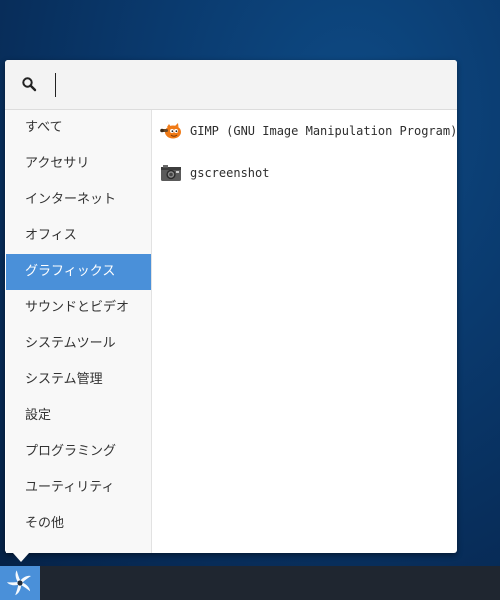  What do you see at coordinates (21, 557) in the screenshot?
I see `menu-pointer-arrow` at bounding box center [21, 557].